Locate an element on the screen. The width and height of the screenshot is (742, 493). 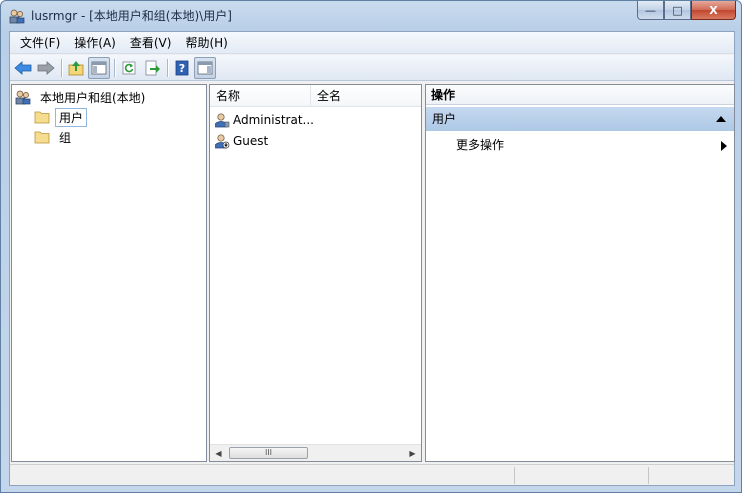
scroll-right-arrow: ▶ is located at coordinates (412, 453).